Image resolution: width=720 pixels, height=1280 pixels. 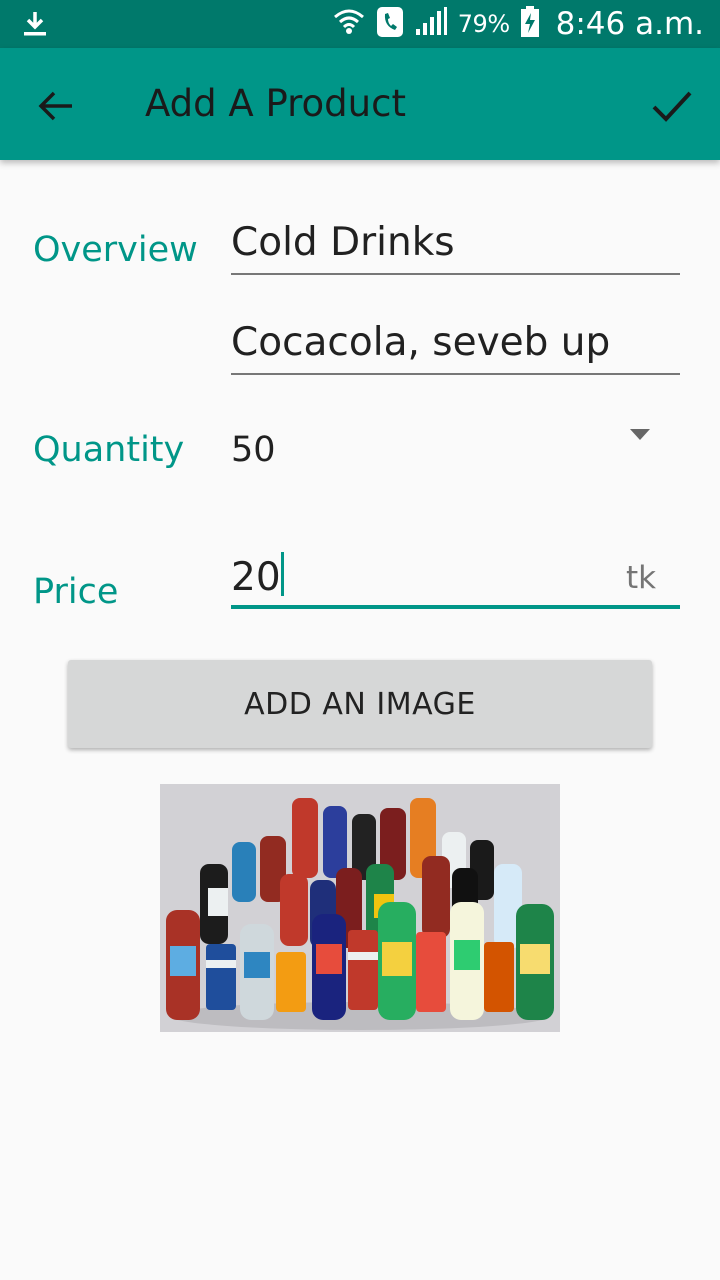 What do you see at coordinates (115, 250) in the screenshot?
I see `overview-label: Overview` at bounding box center [115, 250].